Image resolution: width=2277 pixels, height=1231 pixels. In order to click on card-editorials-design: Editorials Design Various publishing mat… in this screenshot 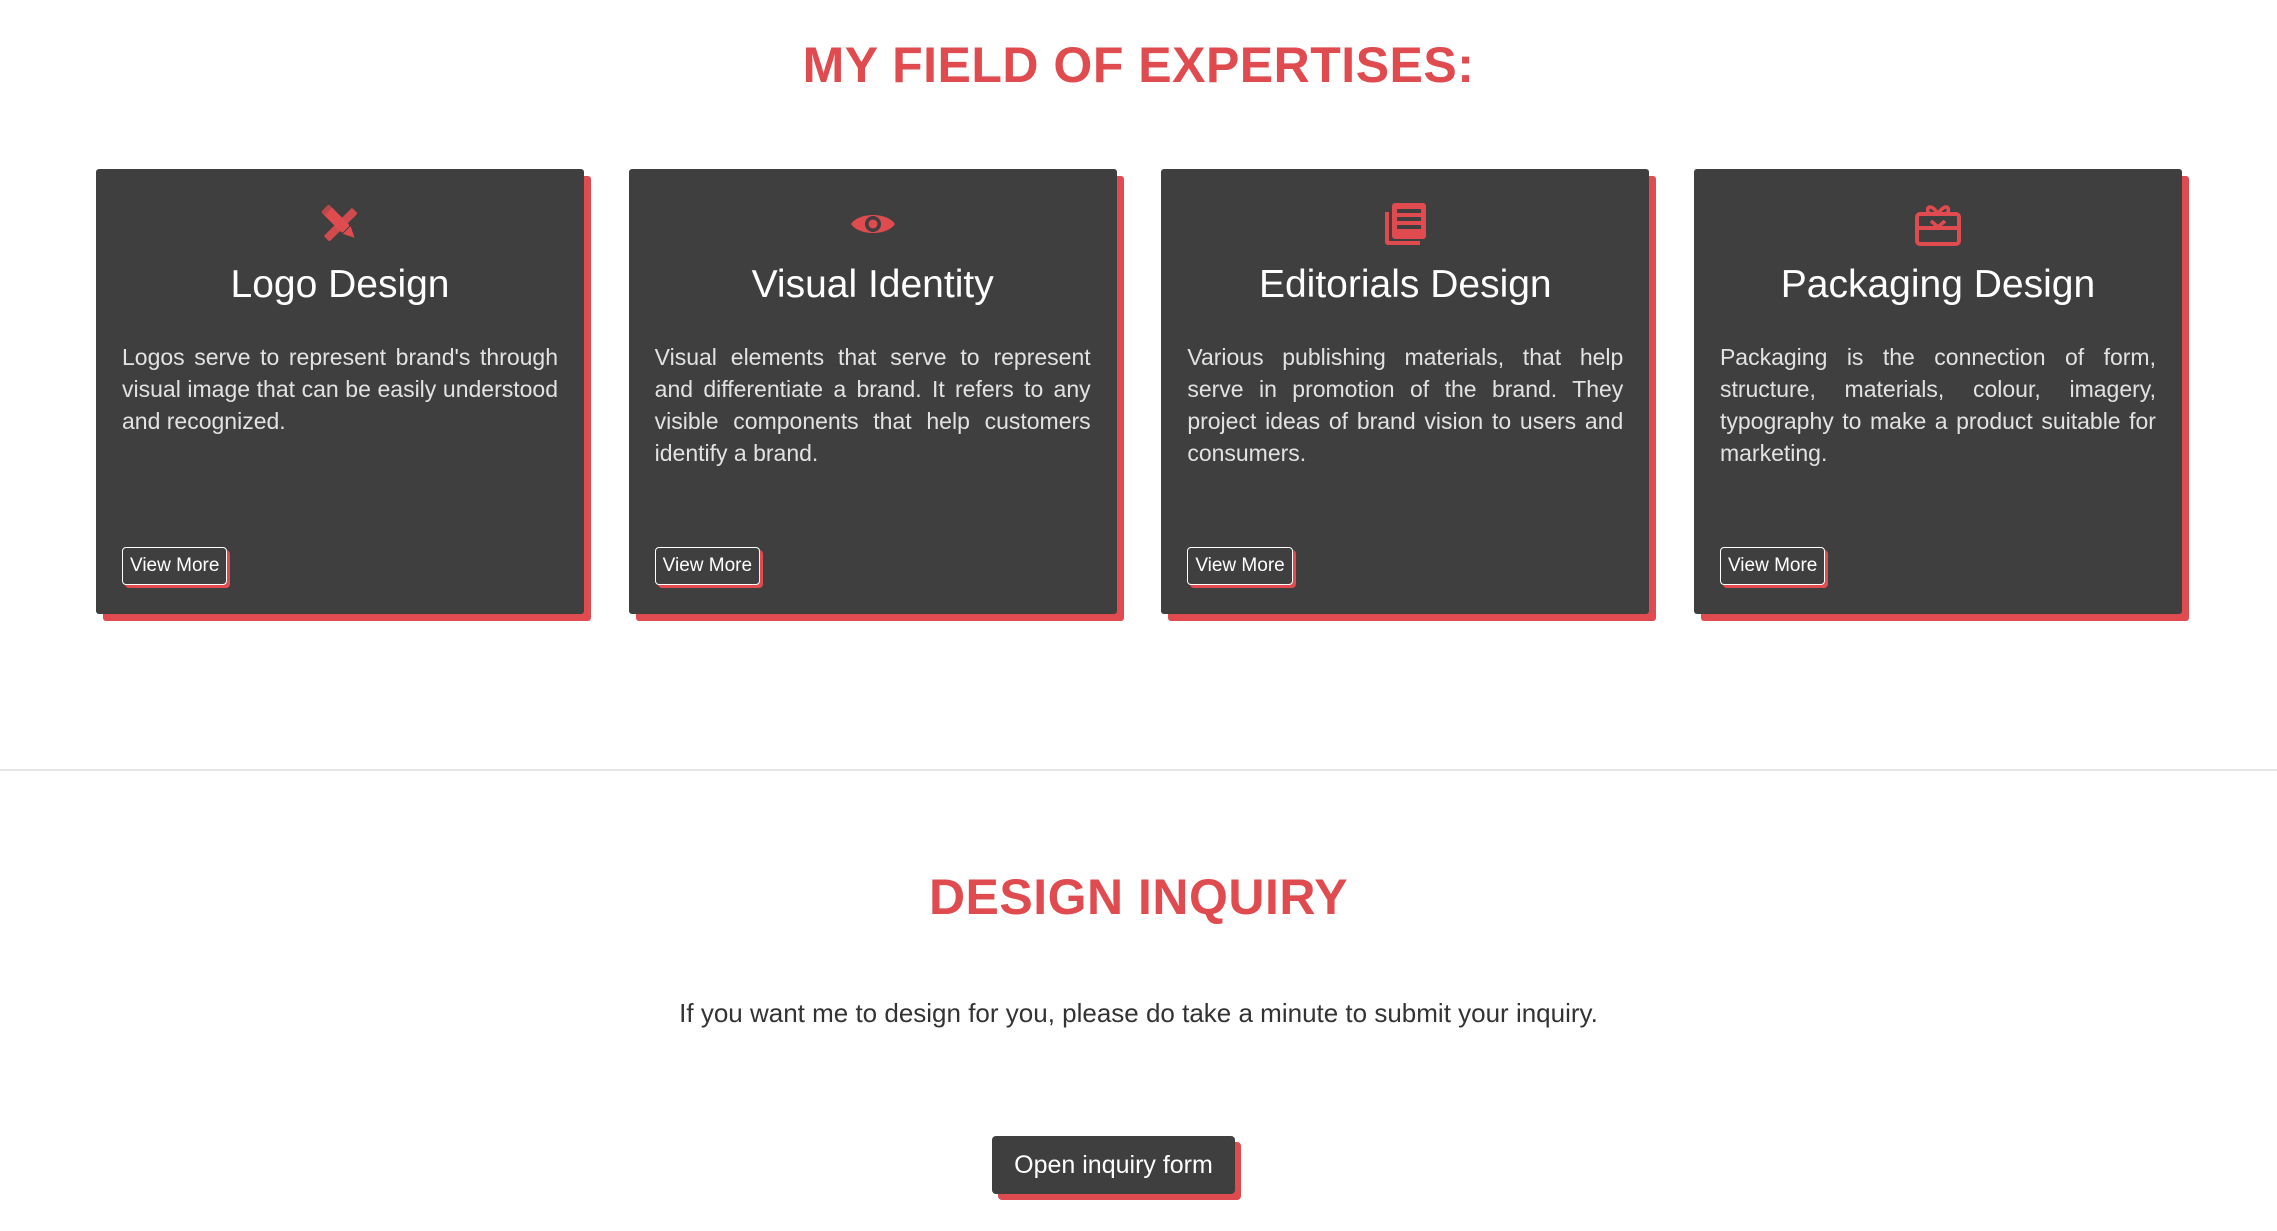, I will do `click(1405, 391)`.